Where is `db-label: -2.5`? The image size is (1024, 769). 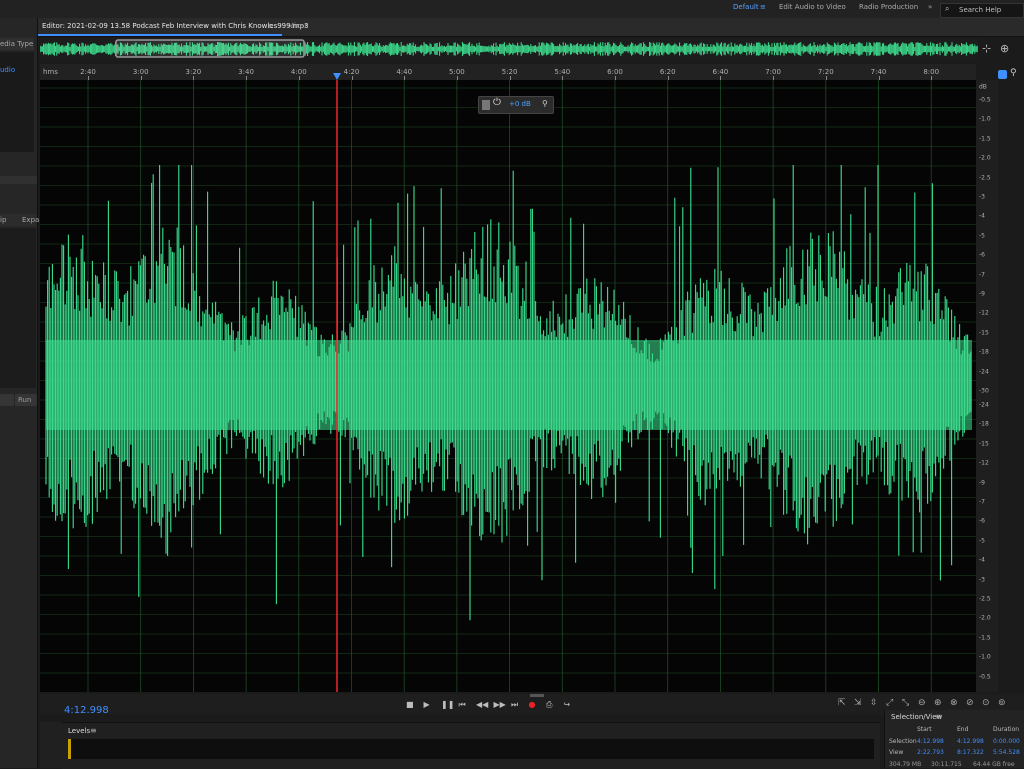
db-label: -2.5 is located at coordinates (985, 599).